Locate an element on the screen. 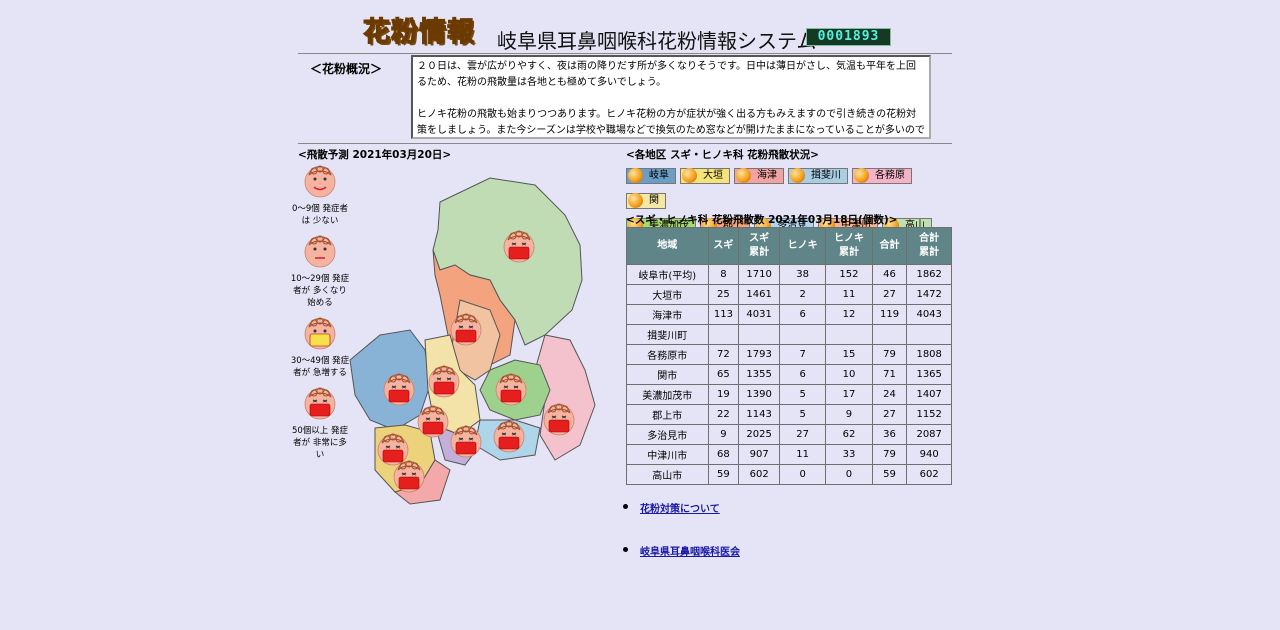  region-button: 大垣 is located at coordinates (705, 176).